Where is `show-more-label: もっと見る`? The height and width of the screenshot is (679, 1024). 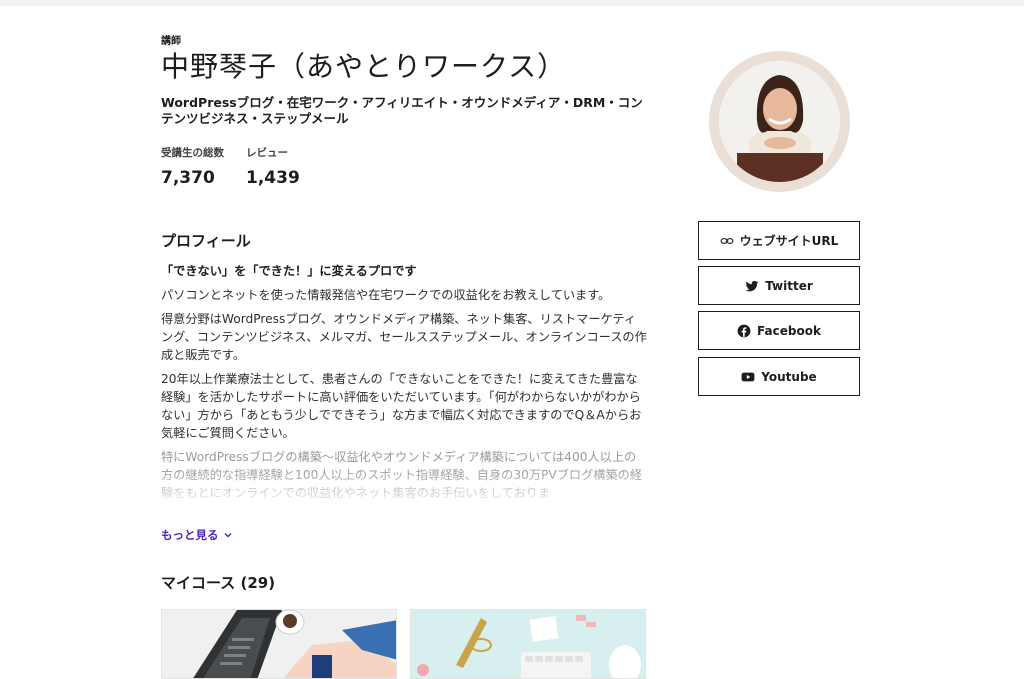
show-more-label: もっと見る is located at coordinates (190, 535).